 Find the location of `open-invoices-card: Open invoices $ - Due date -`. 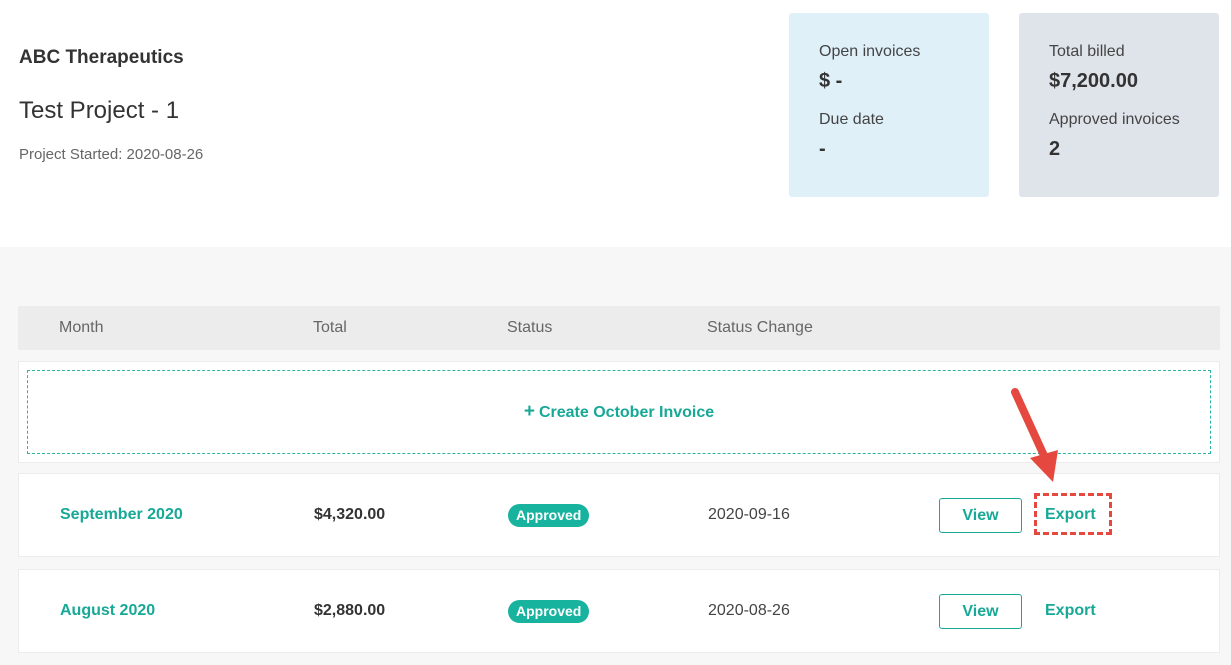

open-invoices-card: Open invoices $ - Due date - is located at coordinates (889, 105).